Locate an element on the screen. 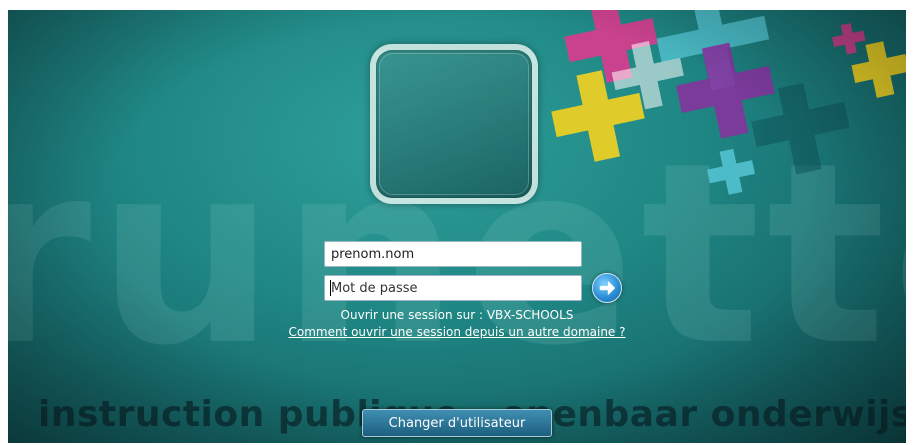 This screenshot has height=445, width=914. session-domain-text: Ouvrir une session sur : VBX-SCHOOLS is located at coordinates (457, 315).